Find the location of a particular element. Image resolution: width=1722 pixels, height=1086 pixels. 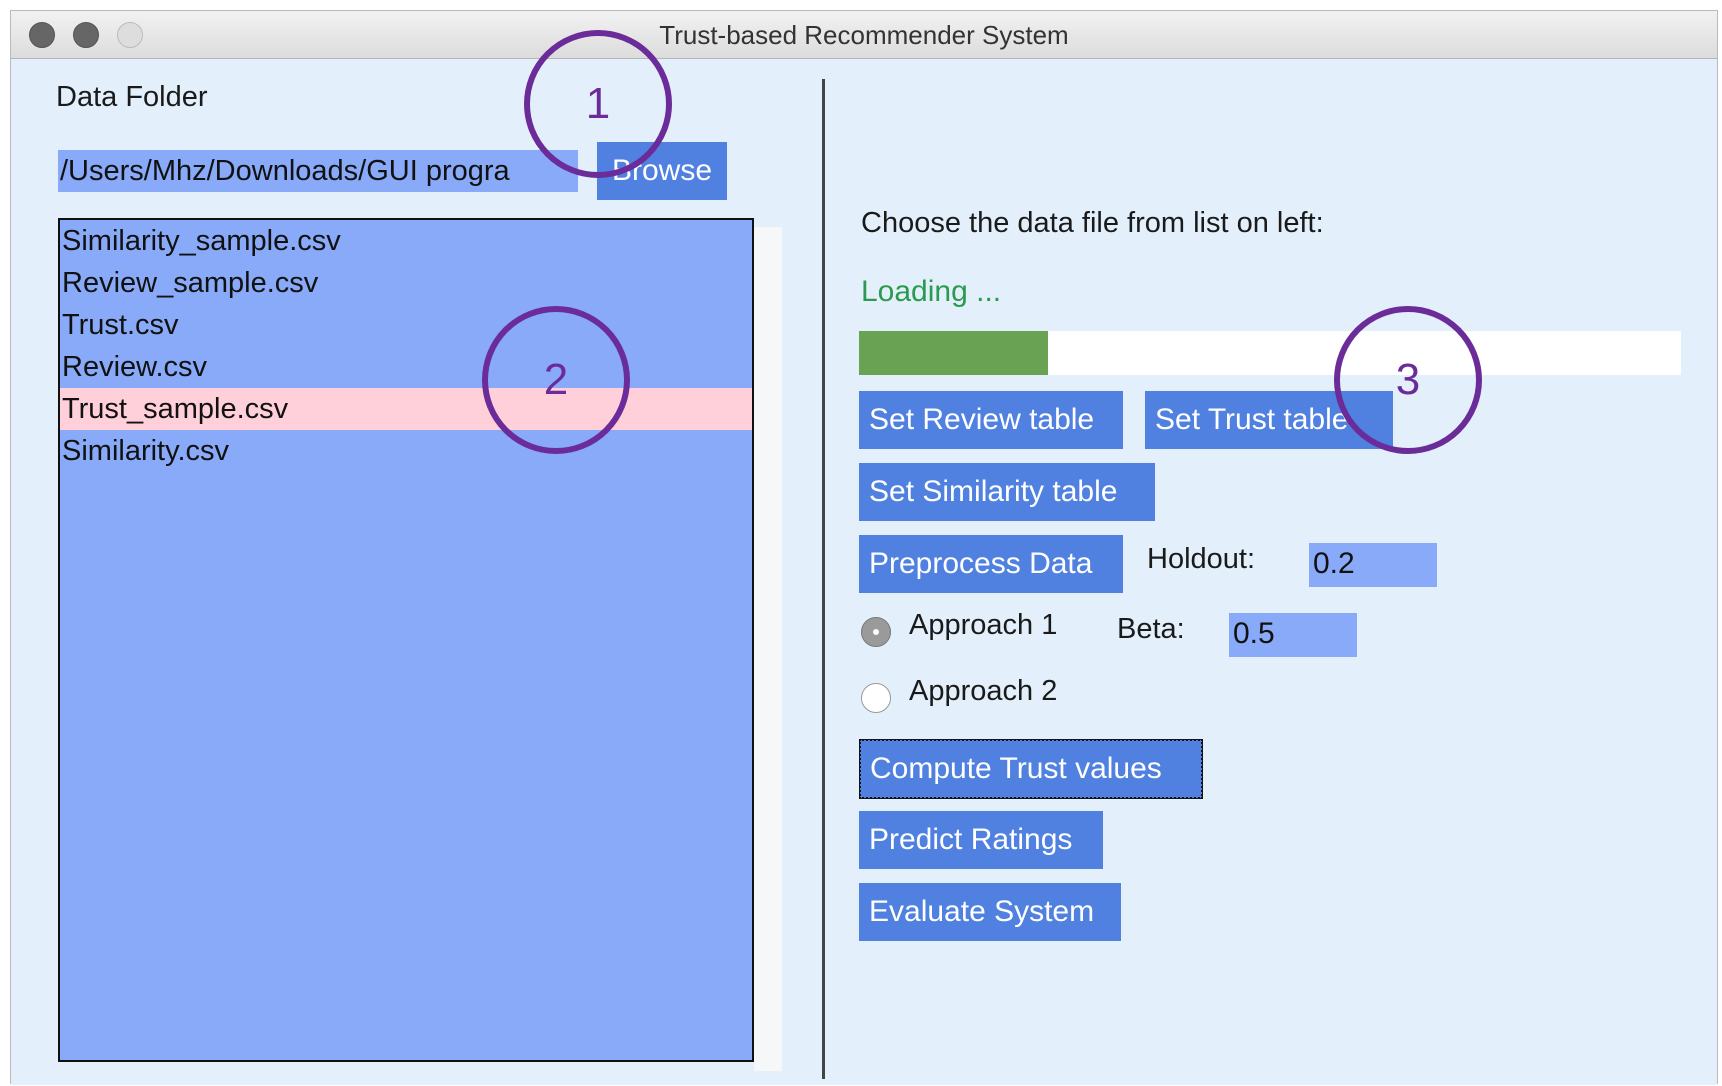

holdout-input: 0.2 is located at coordinates (1373, 565).